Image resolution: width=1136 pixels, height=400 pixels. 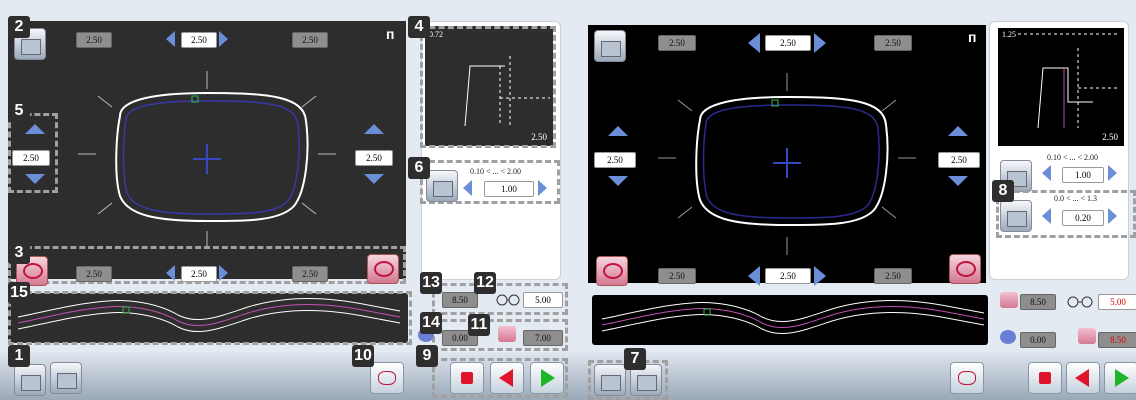 I want to click on callout-5: 5, so click(x=19, y=111).